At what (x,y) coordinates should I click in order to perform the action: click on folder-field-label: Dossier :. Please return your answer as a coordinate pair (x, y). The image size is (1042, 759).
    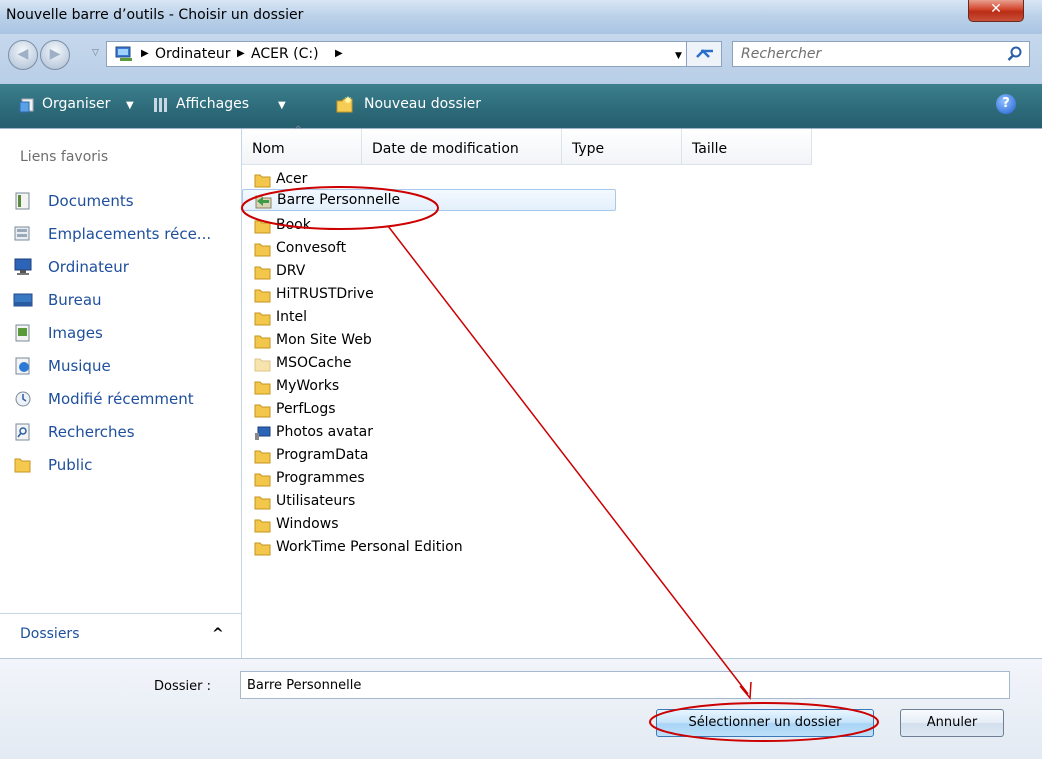
    Looking at the image, I should click on (182, 686).